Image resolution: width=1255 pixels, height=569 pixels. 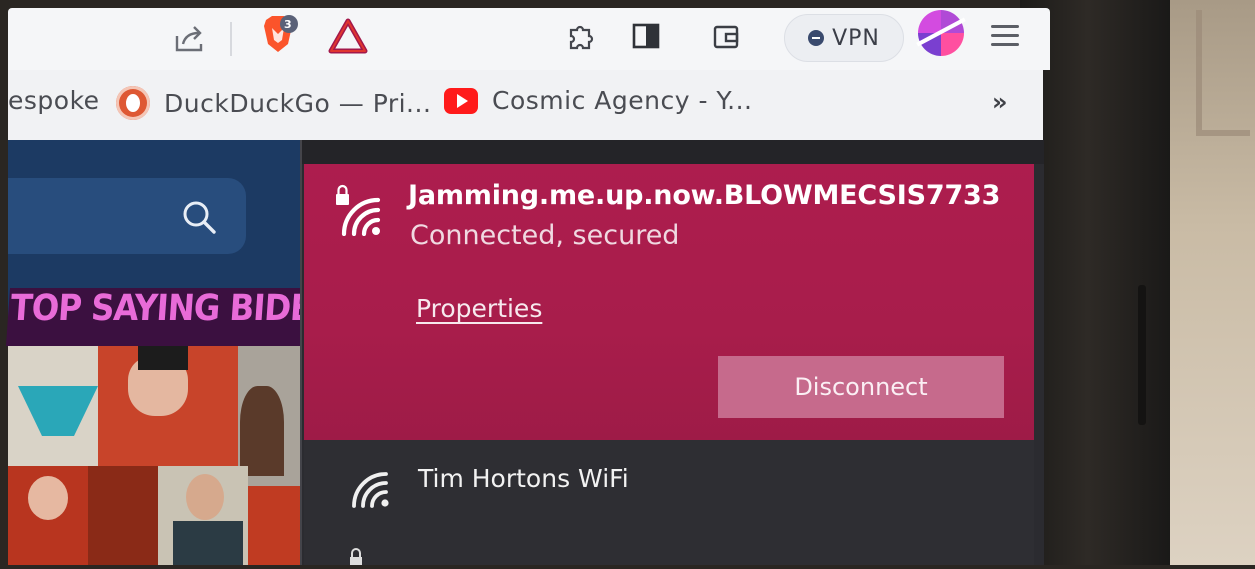 What do you see at coordinates (479, 308) in the screenshot?
I see `properties-link: Properties` at bounding box center [479, 308].